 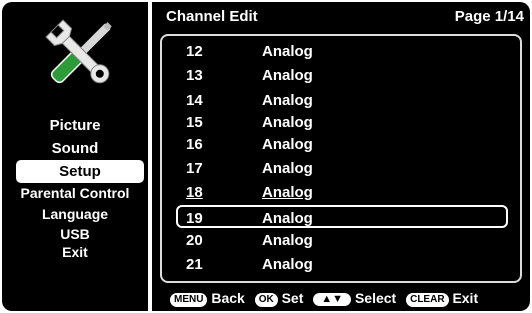 I want to click on select-label: Select, so click(x=375, y=298).